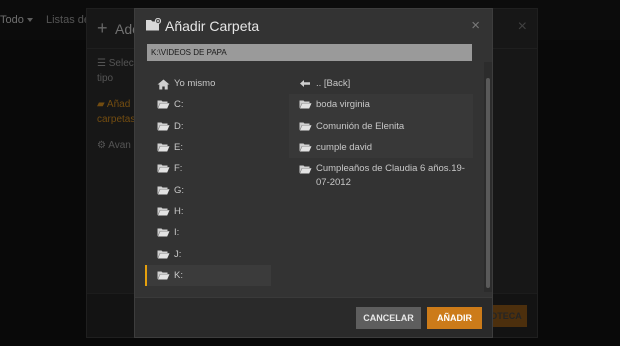 This screenshot has width=620, height=346. I want to click on dialog-title: Añadir Carpeta, so click(212, 26).